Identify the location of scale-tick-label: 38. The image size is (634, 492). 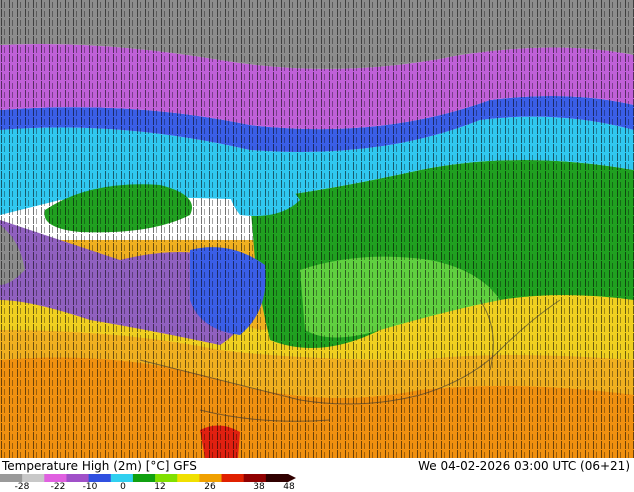
(259, 487).